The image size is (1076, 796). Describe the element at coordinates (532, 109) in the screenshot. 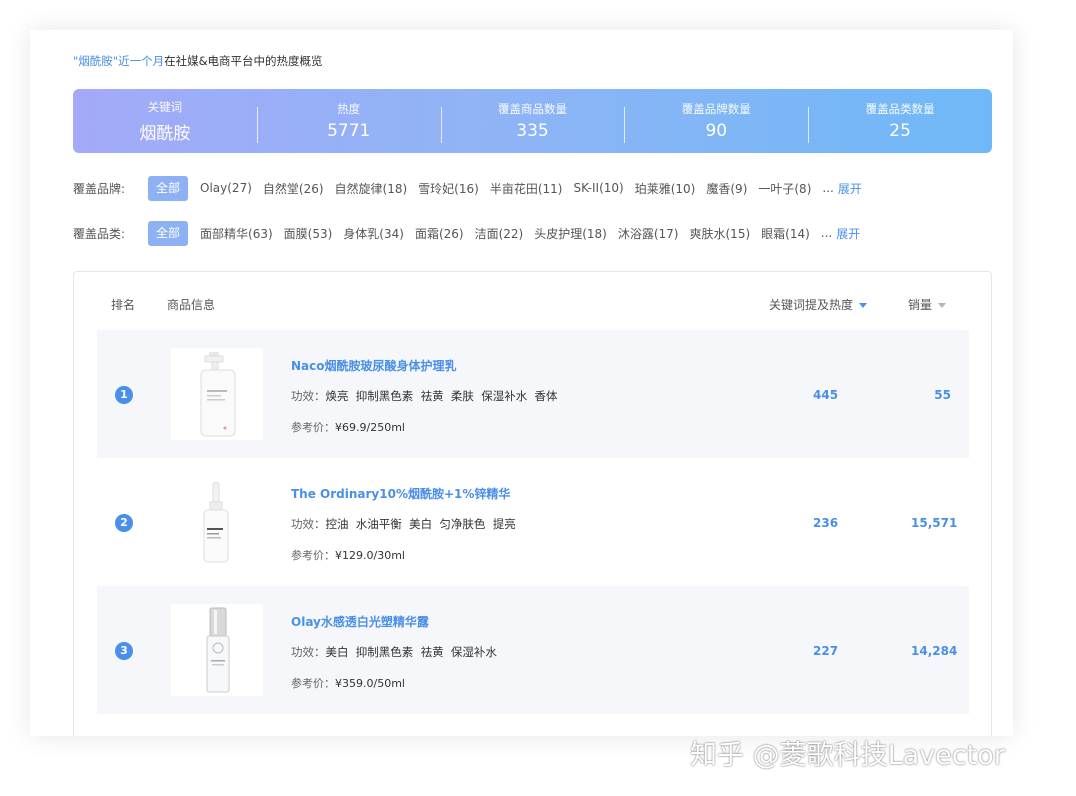

I see `stat-label: 覆盖商品数量` at that location.